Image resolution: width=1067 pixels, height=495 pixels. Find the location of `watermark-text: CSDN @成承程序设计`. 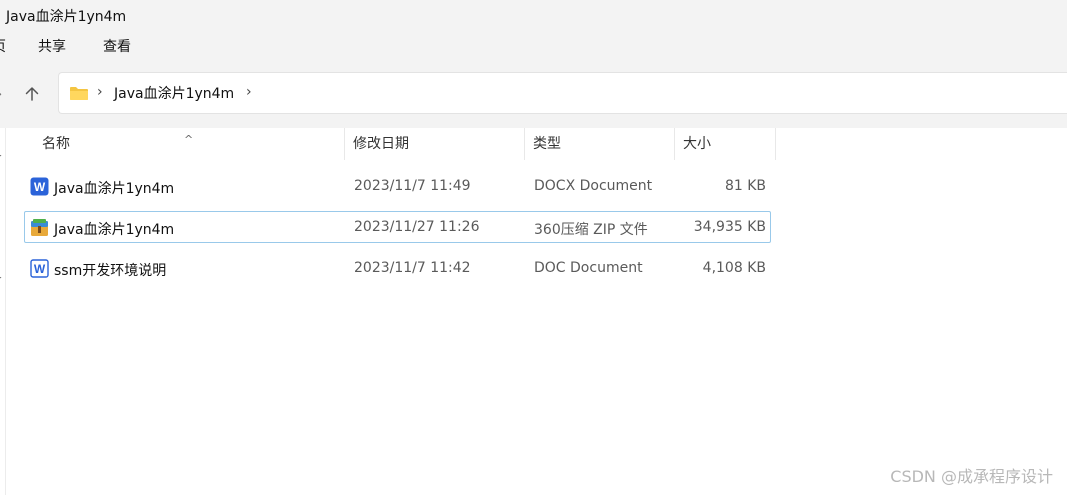

watermark-text: CSDN @成承程序设计 is located at coordinates (971, 476).